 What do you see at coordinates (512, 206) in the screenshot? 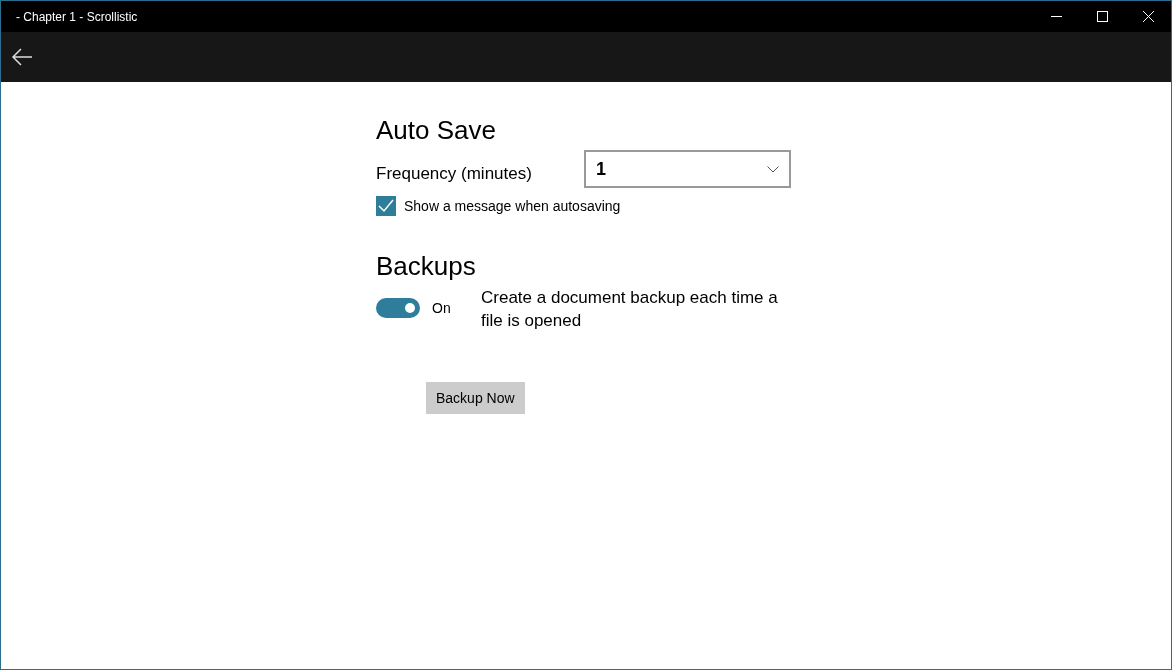
I see `checkbox-label: Show a message when autosaving` at bounding box center [512, 206].